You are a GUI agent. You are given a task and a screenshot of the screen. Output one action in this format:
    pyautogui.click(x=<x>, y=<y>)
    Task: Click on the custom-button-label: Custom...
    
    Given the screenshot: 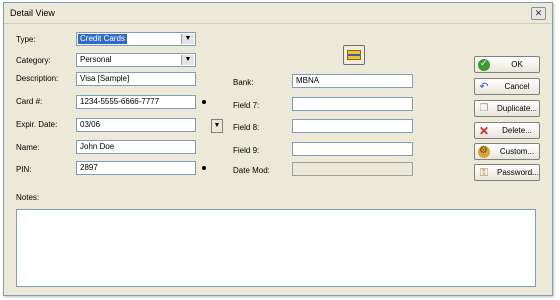 What is the action you would take?
    pyautogui.click(x=517, y=151)
    